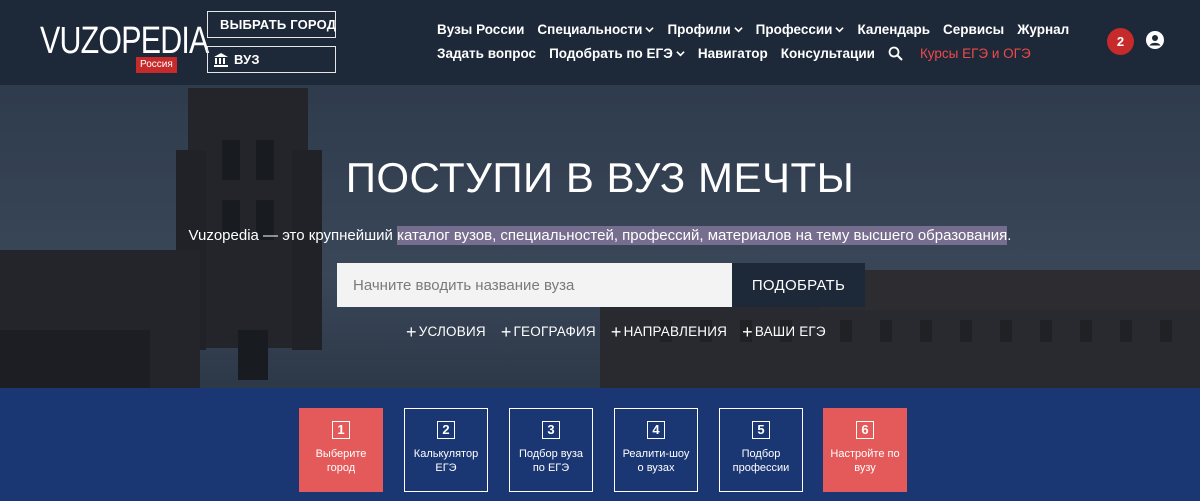 This screenshot has width=1200, height=501. Describe the element at coordinates (247, 59) in the screenshot. I see `vuz-label: ВУЗ` at that location.